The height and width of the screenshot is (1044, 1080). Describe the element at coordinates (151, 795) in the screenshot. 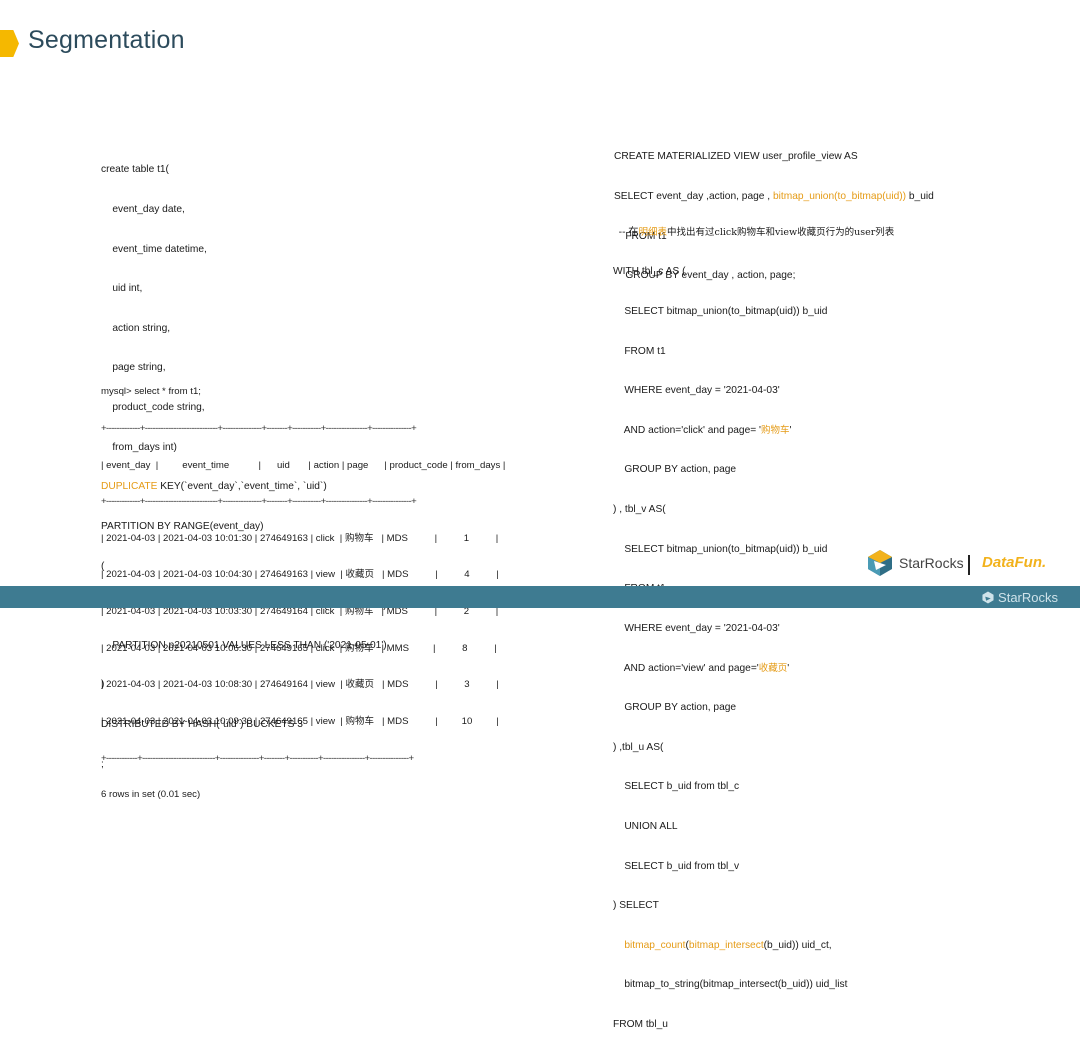

I see `result-line: 6 rows in set (0.01 sec)` at that location.